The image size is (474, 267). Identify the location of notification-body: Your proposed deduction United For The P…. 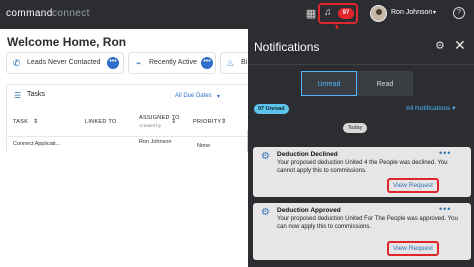
(367, 223).